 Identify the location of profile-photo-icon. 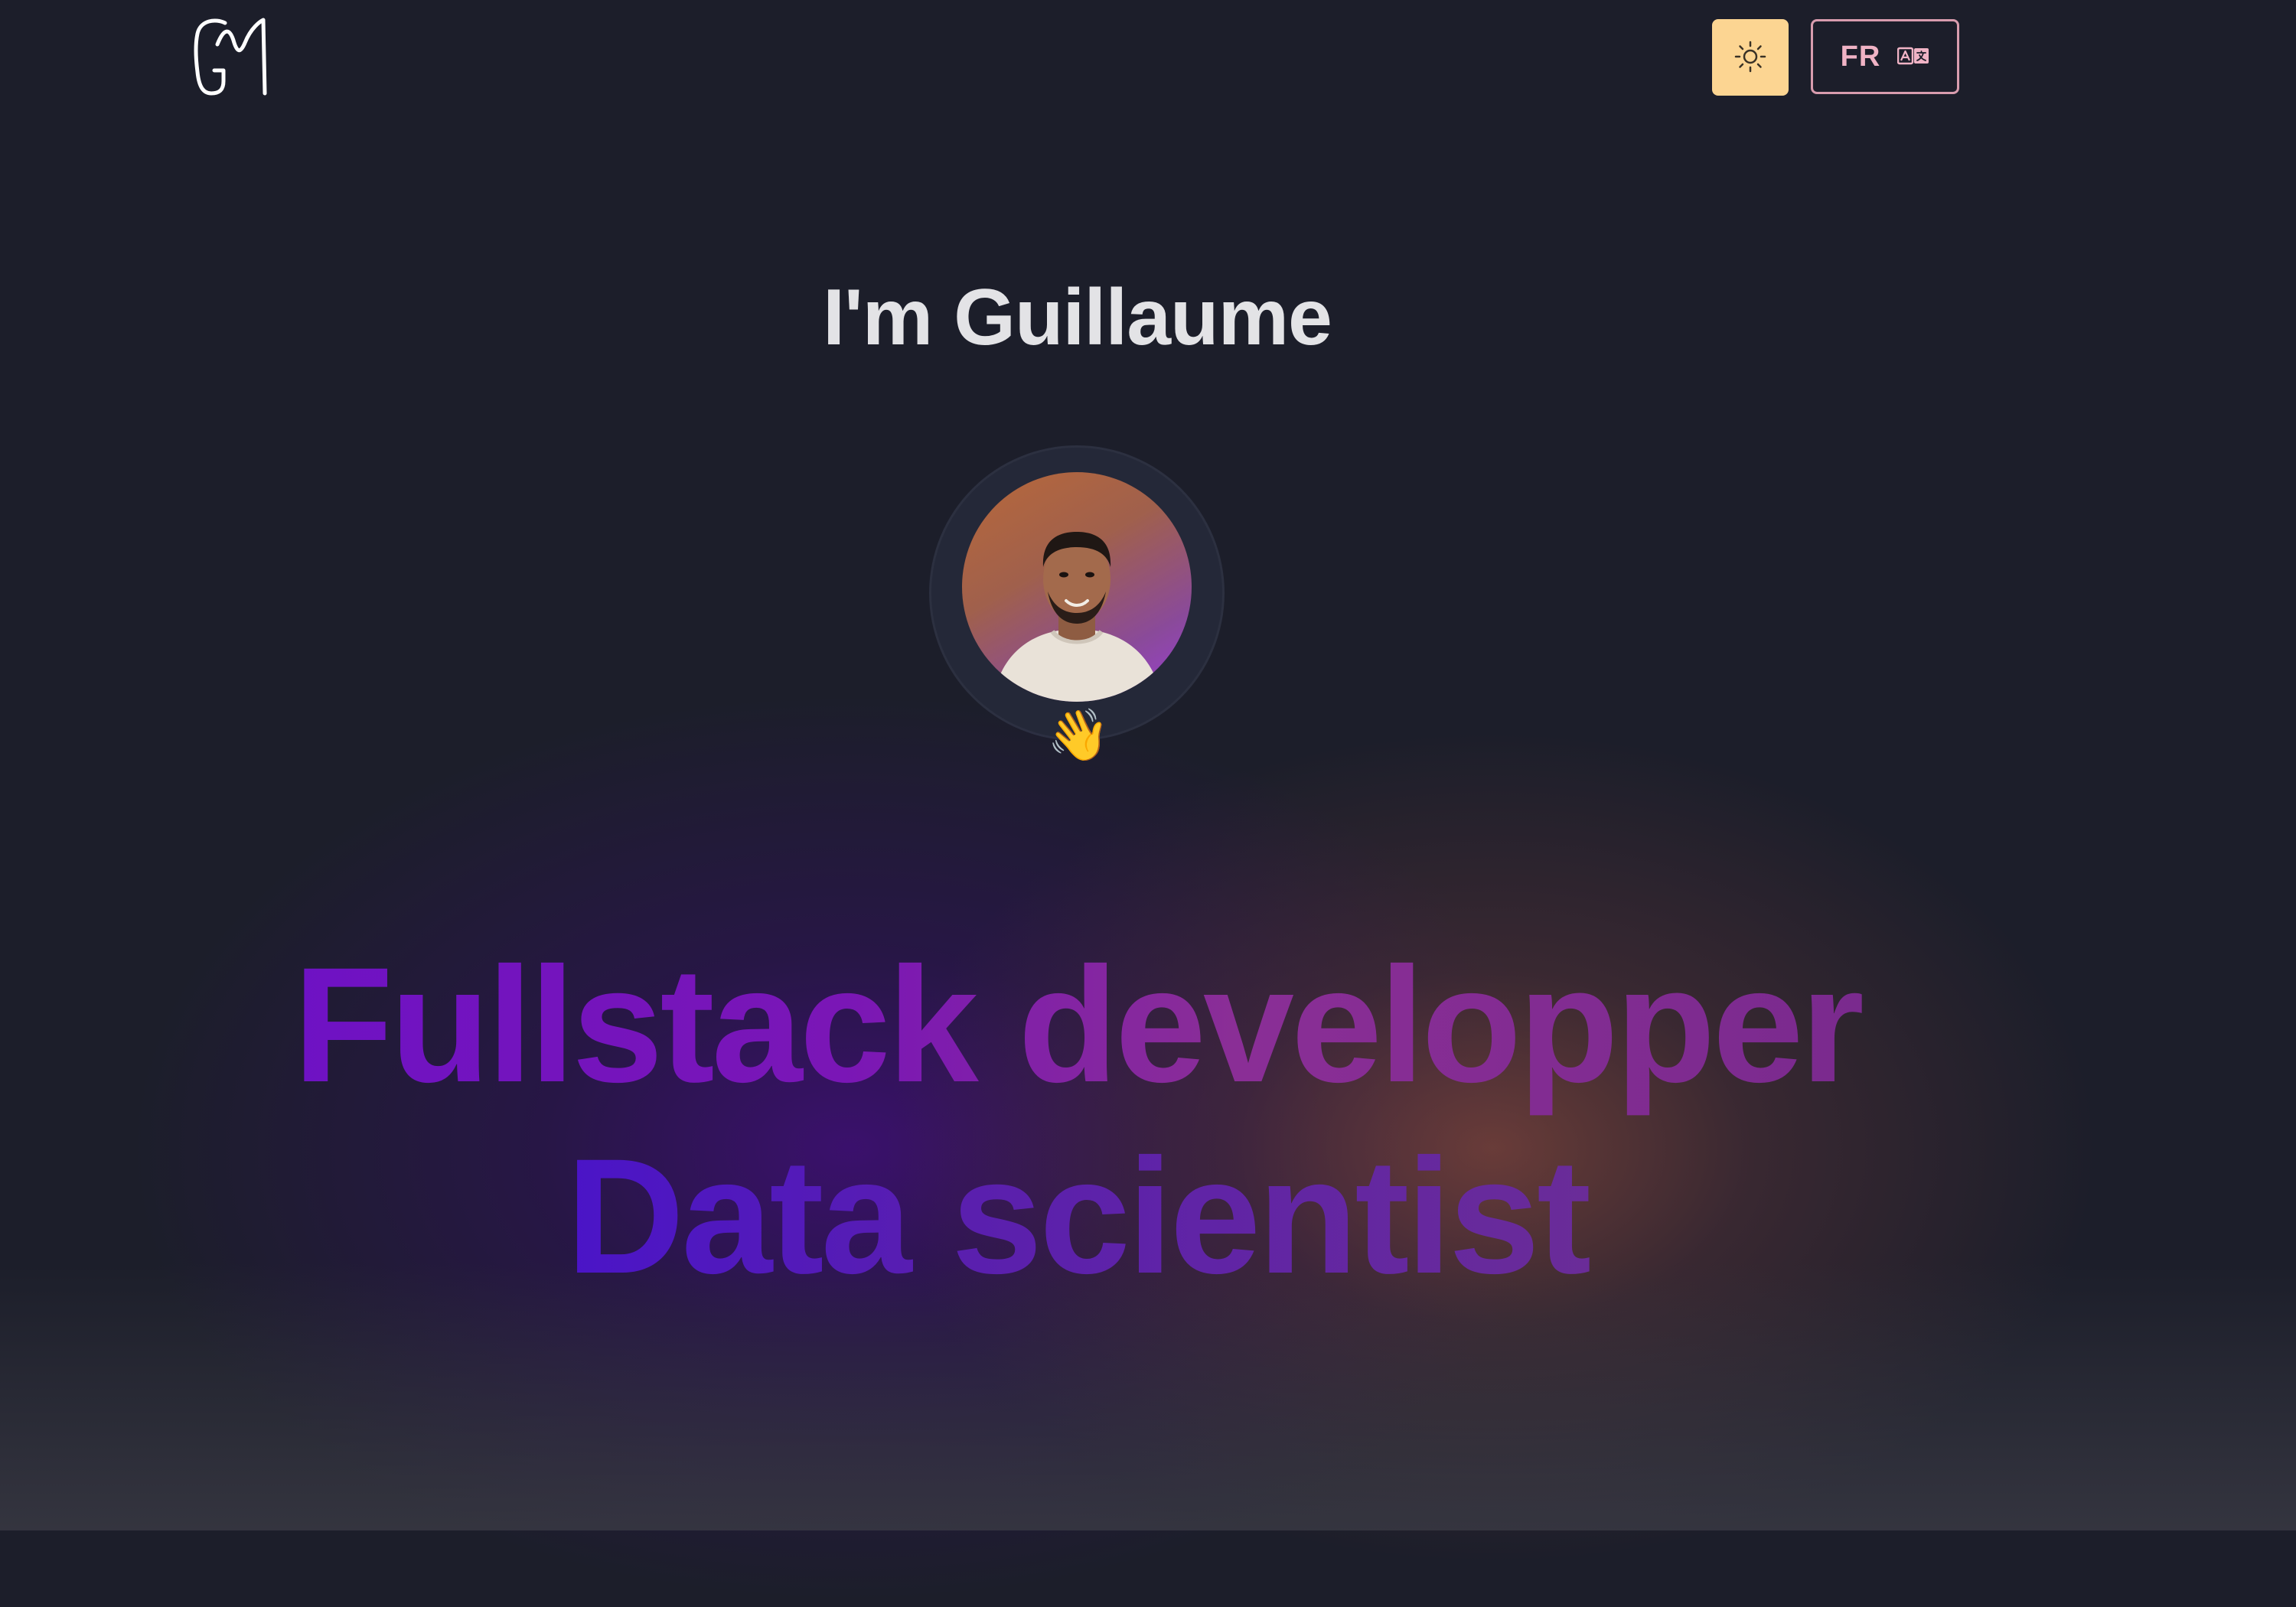
(1078, 617).